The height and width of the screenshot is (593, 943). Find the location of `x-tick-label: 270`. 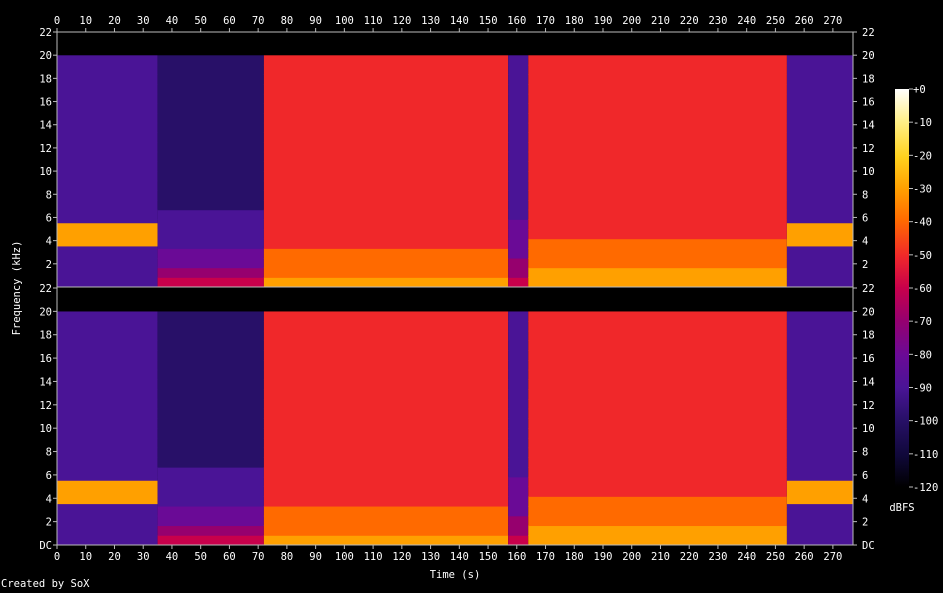

x-tick-label: 270 is located at coordinates (832, 21).